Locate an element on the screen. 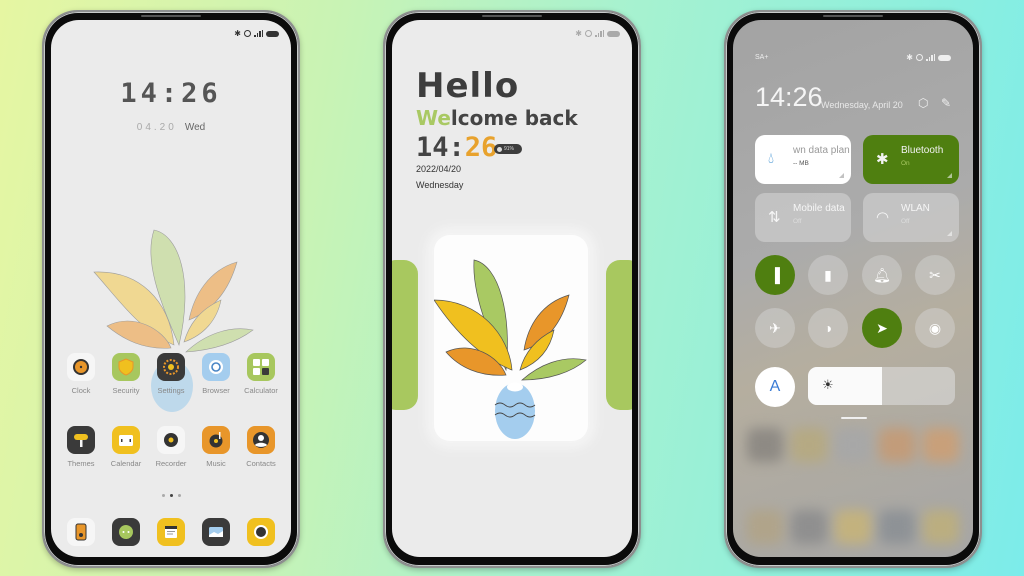  airplane-icon: ✈ is located at coordinates (775, 327).